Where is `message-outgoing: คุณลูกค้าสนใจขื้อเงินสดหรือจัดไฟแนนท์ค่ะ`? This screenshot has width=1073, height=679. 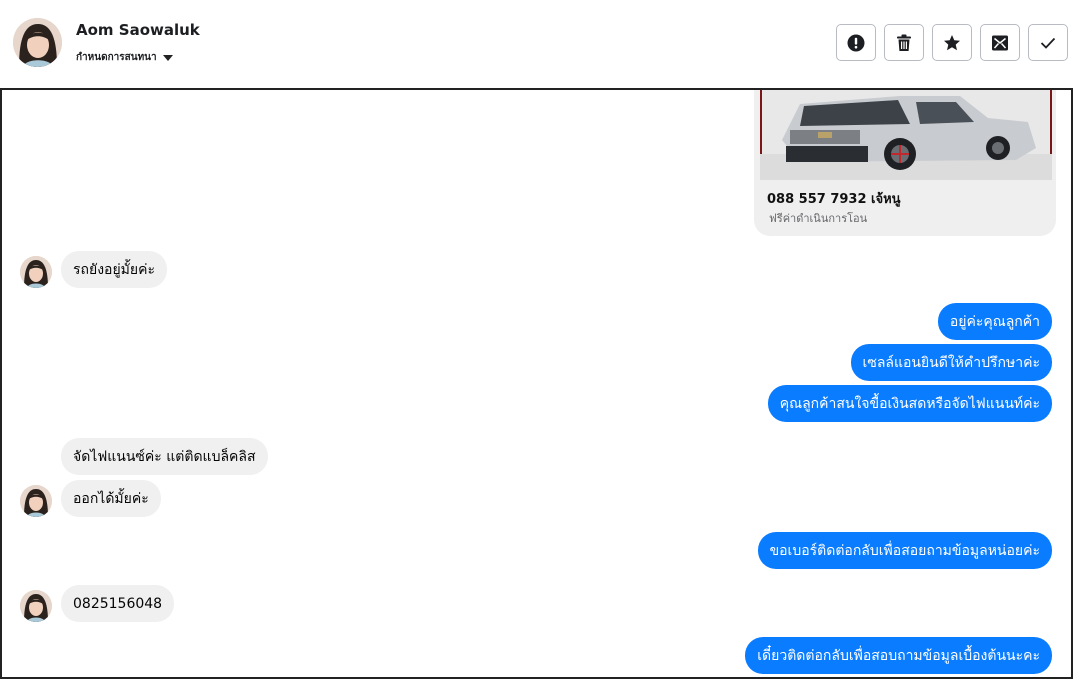
message-outgoing: คุณลูกค้าสนใจขื้อเงินสดหรือจัดไฟแนนท์ค่ะ is located at coordinates (909, 403).